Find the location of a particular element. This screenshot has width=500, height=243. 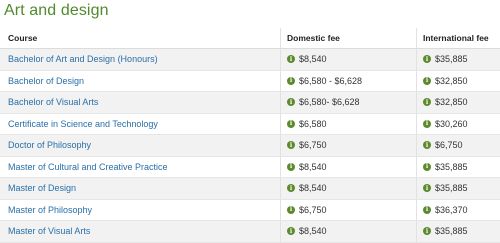

page-title: Art and design is located at coordinates (56, 10).